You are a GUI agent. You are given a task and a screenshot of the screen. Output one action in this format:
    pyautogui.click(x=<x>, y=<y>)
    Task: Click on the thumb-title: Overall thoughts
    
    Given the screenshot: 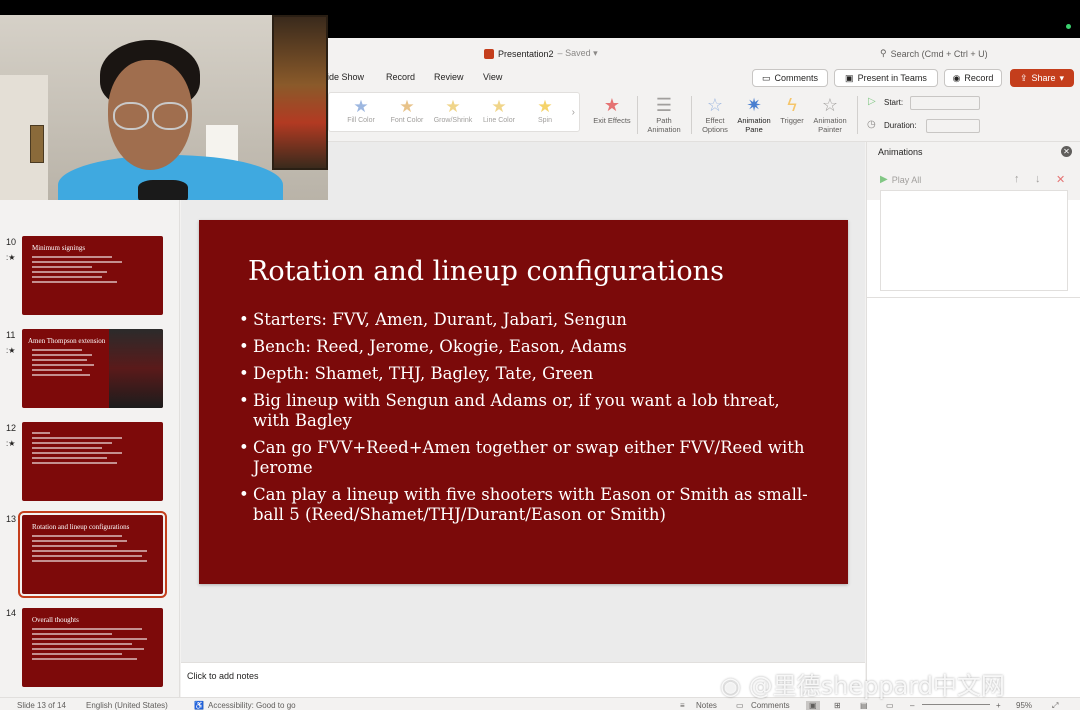 What is the action you would take?
    pyautogui.click(x=55, y=620)
    